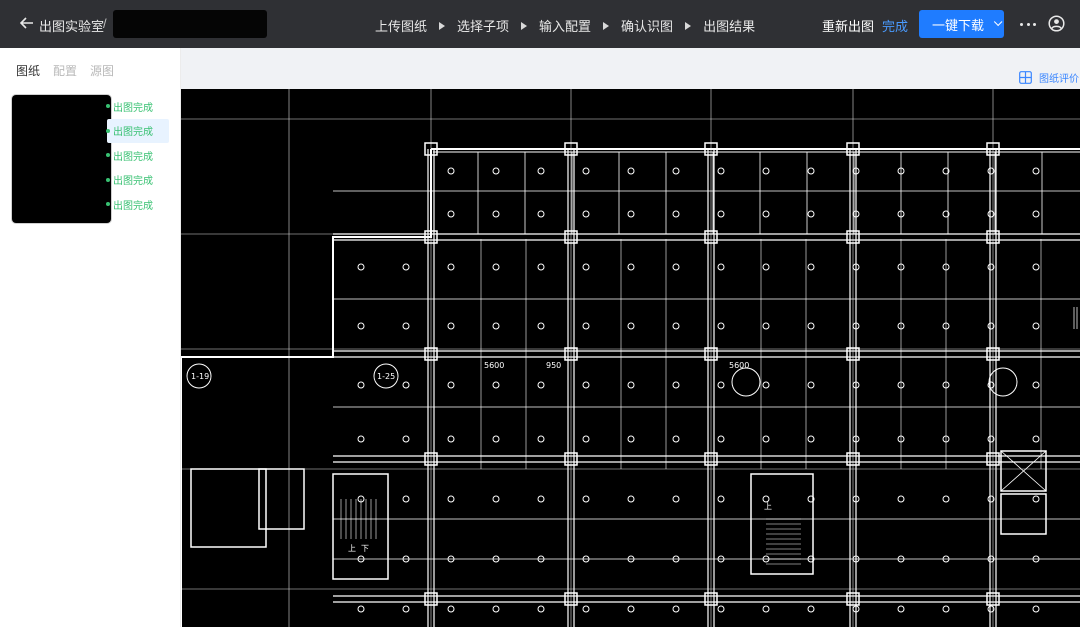 Image resolution: width=1080 pixels, height=627 pixels. What do you see at coordinates (28, 70) in the screenshot?
I see `tab-drawing: 图纸` at bounding box center [28, 70].